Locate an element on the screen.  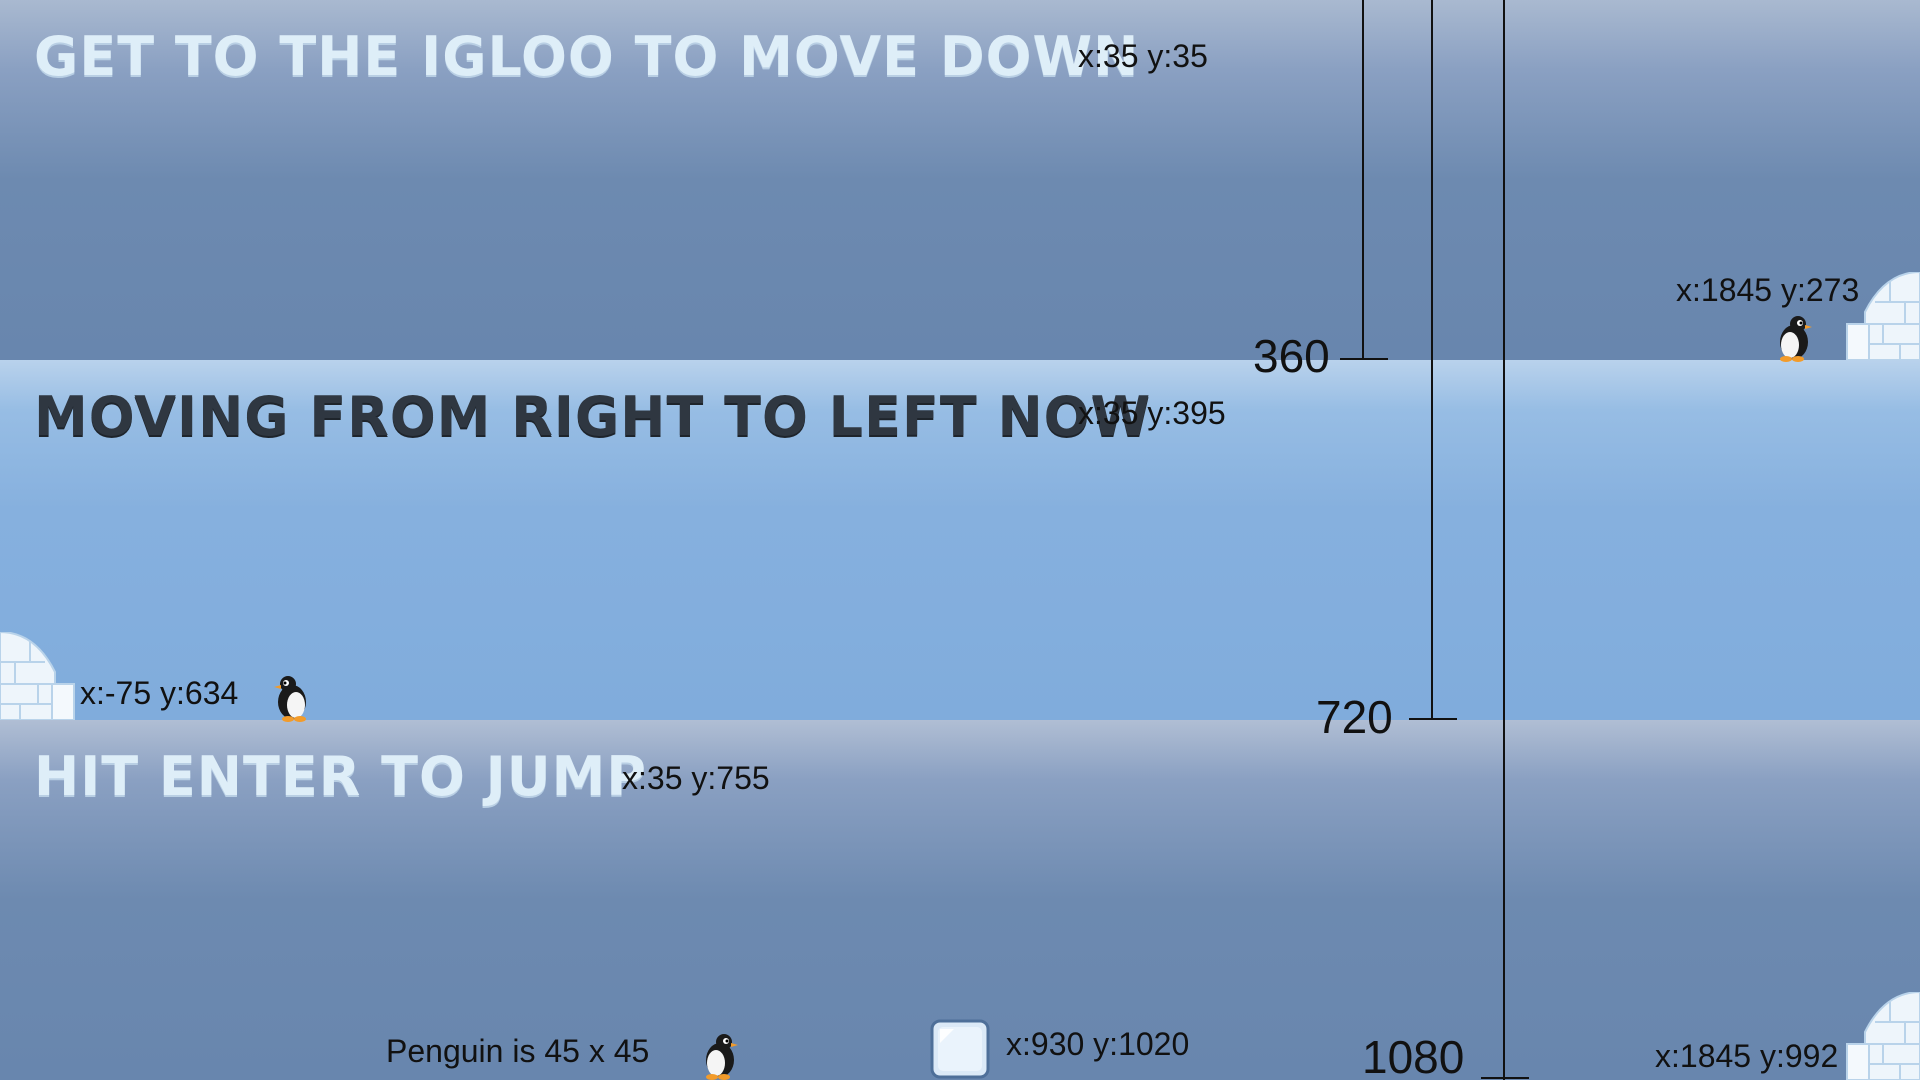
level-2-heading: MOVING FROM RIGHT TO LEFT NOW is located at coordinates (593, 416).